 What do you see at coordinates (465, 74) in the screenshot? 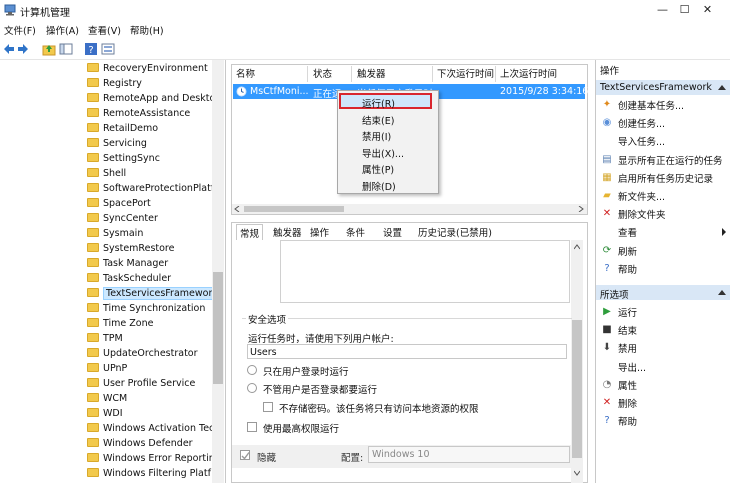
I see `column-next-run: 下次运行时间` at bounding box center [465, 74].